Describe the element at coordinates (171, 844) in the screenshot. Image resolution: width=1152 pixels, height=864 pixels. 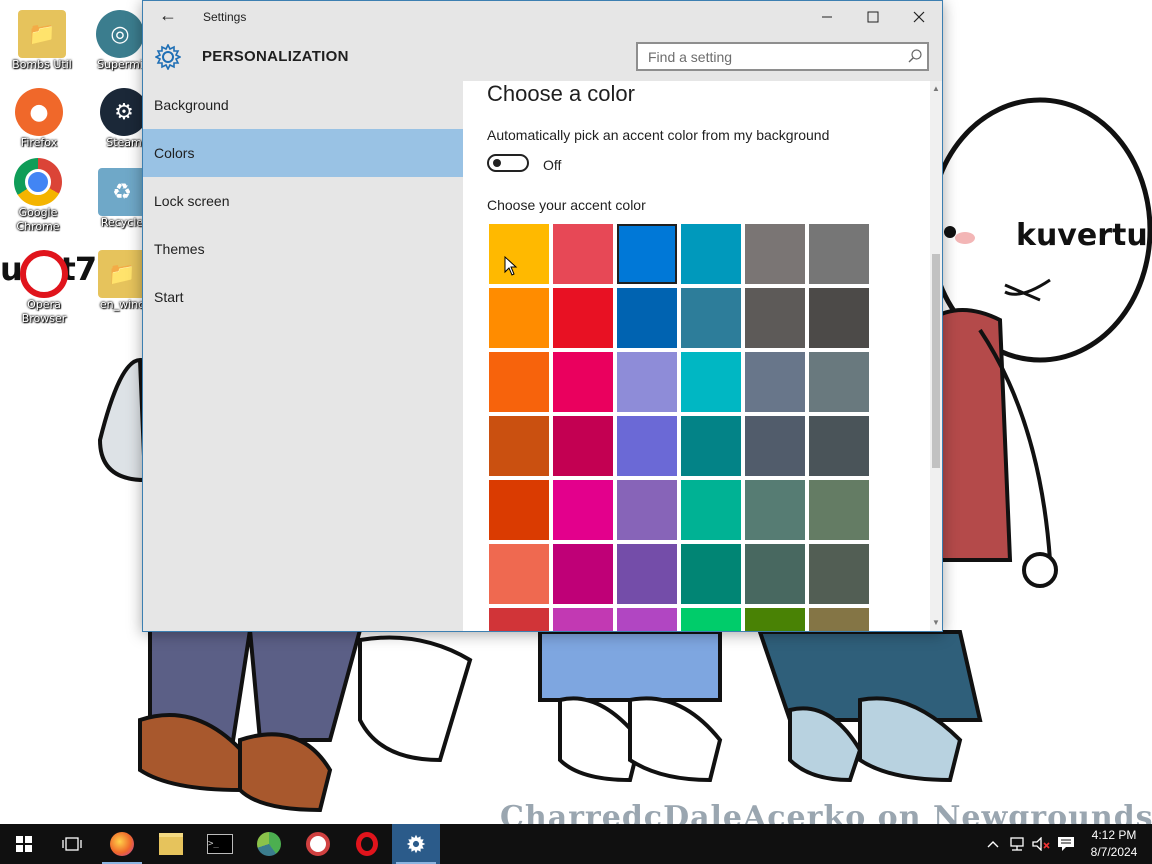
I see `file-explorer-taskbar-button` at that location.